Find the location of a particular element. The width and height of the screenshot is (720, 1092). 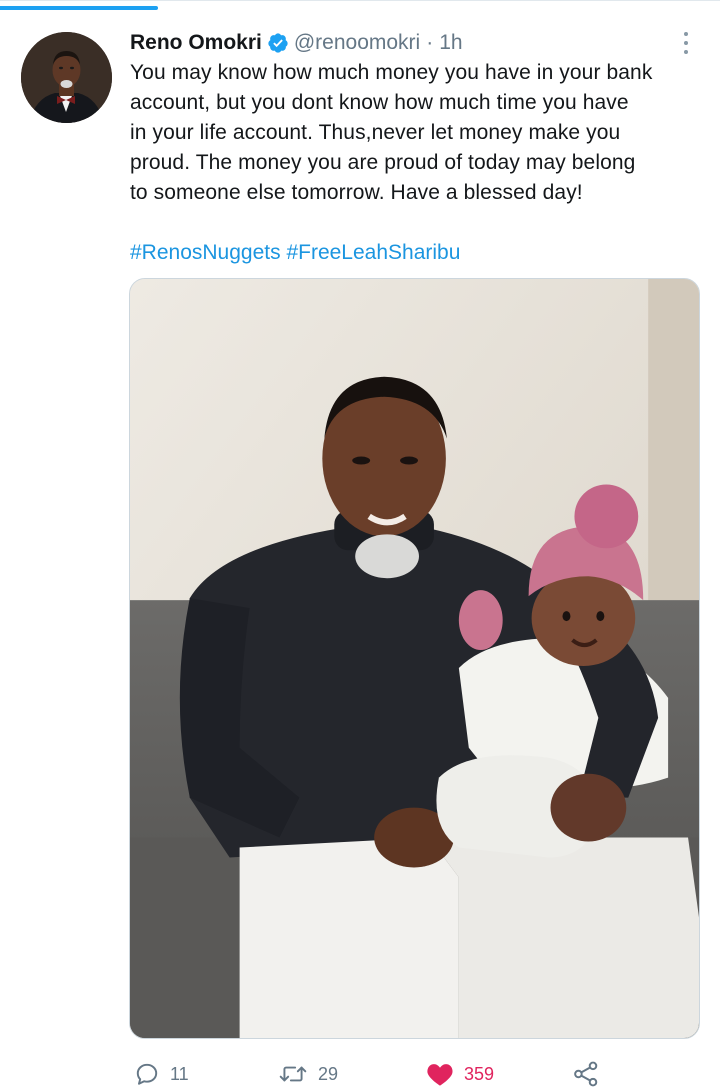

share-icon is located at coordinates (586, 1074).